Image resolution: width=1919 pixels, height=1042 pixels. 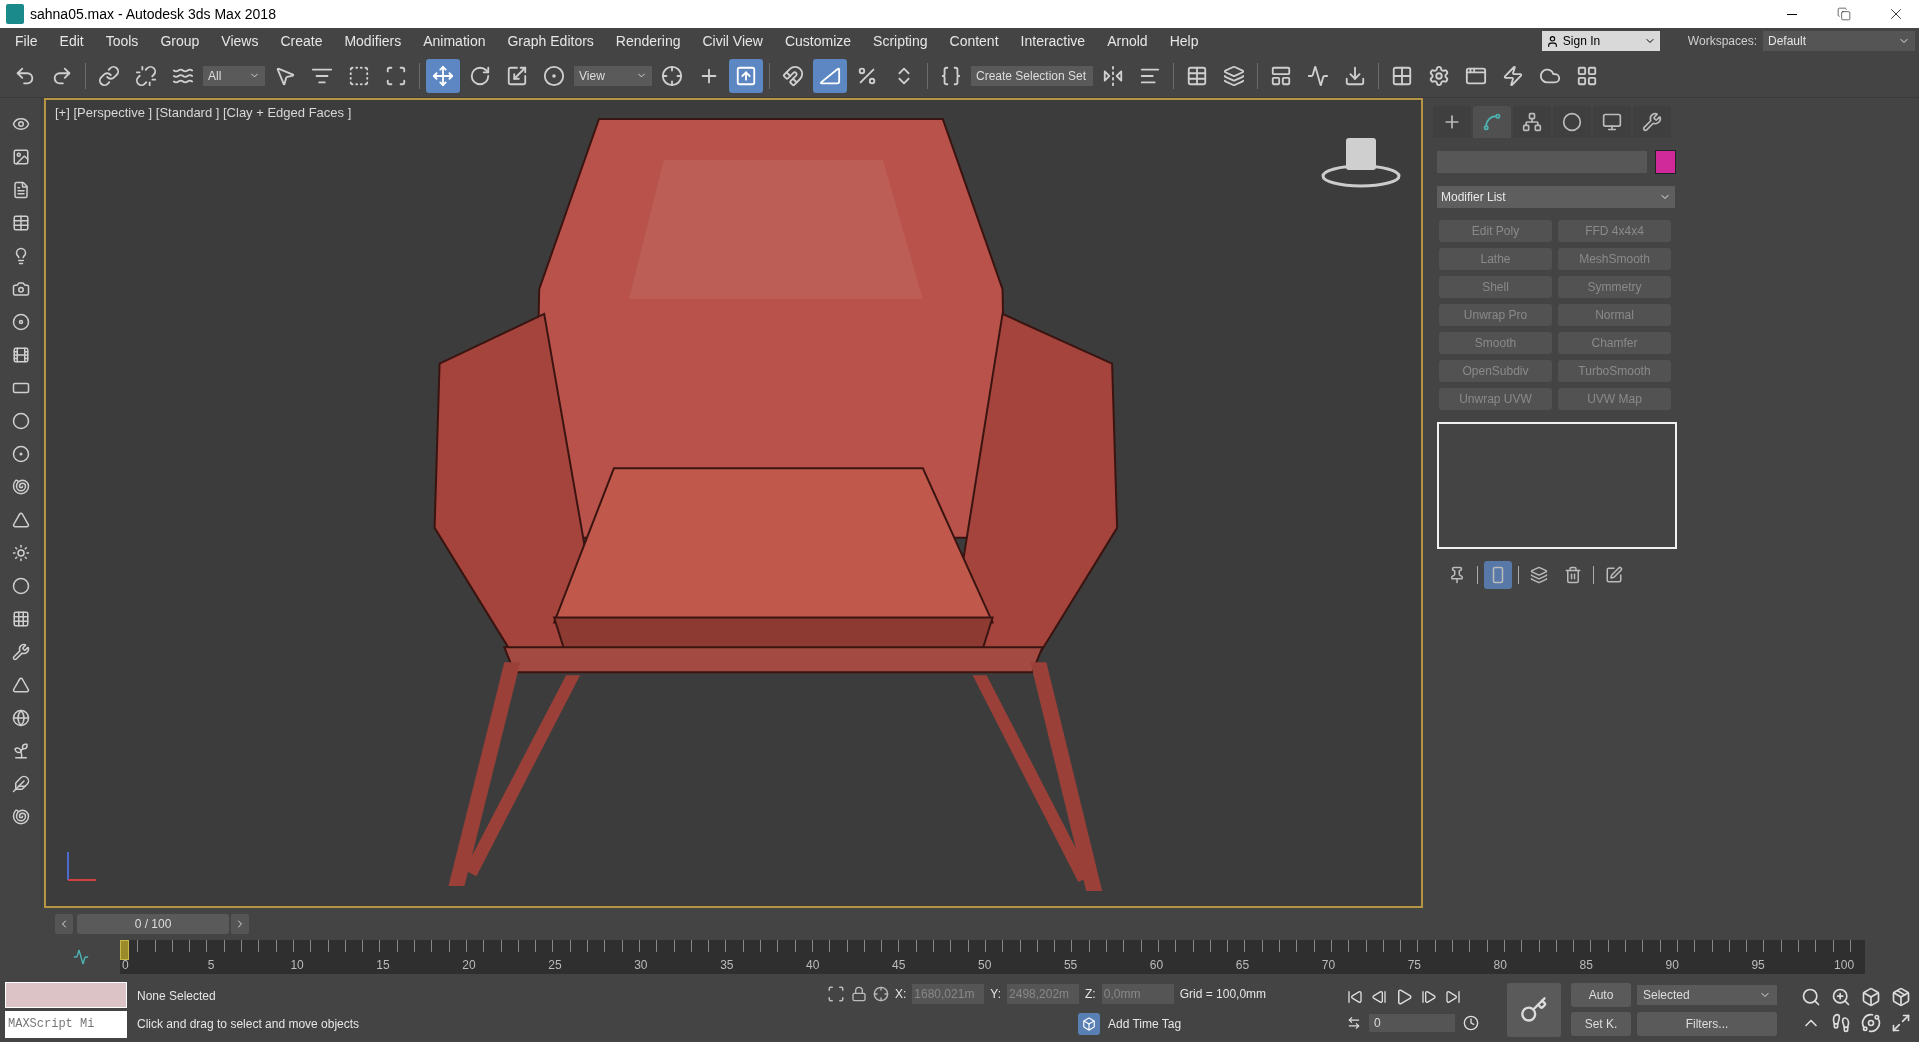 I want to click on layers-icon, so click(x=1234, y=75).